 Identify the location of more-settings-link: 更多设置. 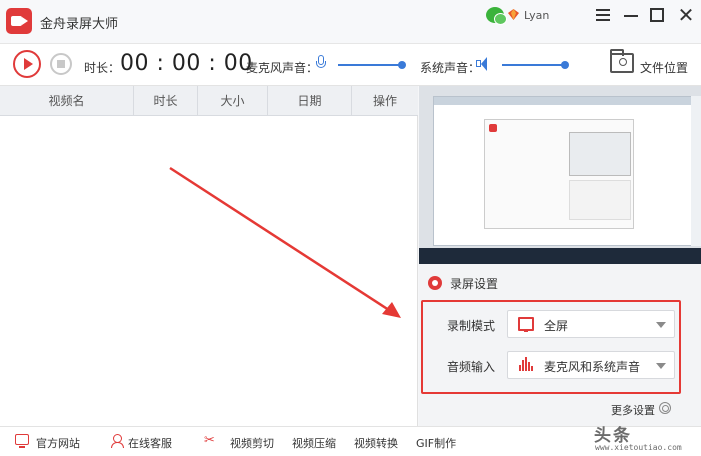
(633, 410).